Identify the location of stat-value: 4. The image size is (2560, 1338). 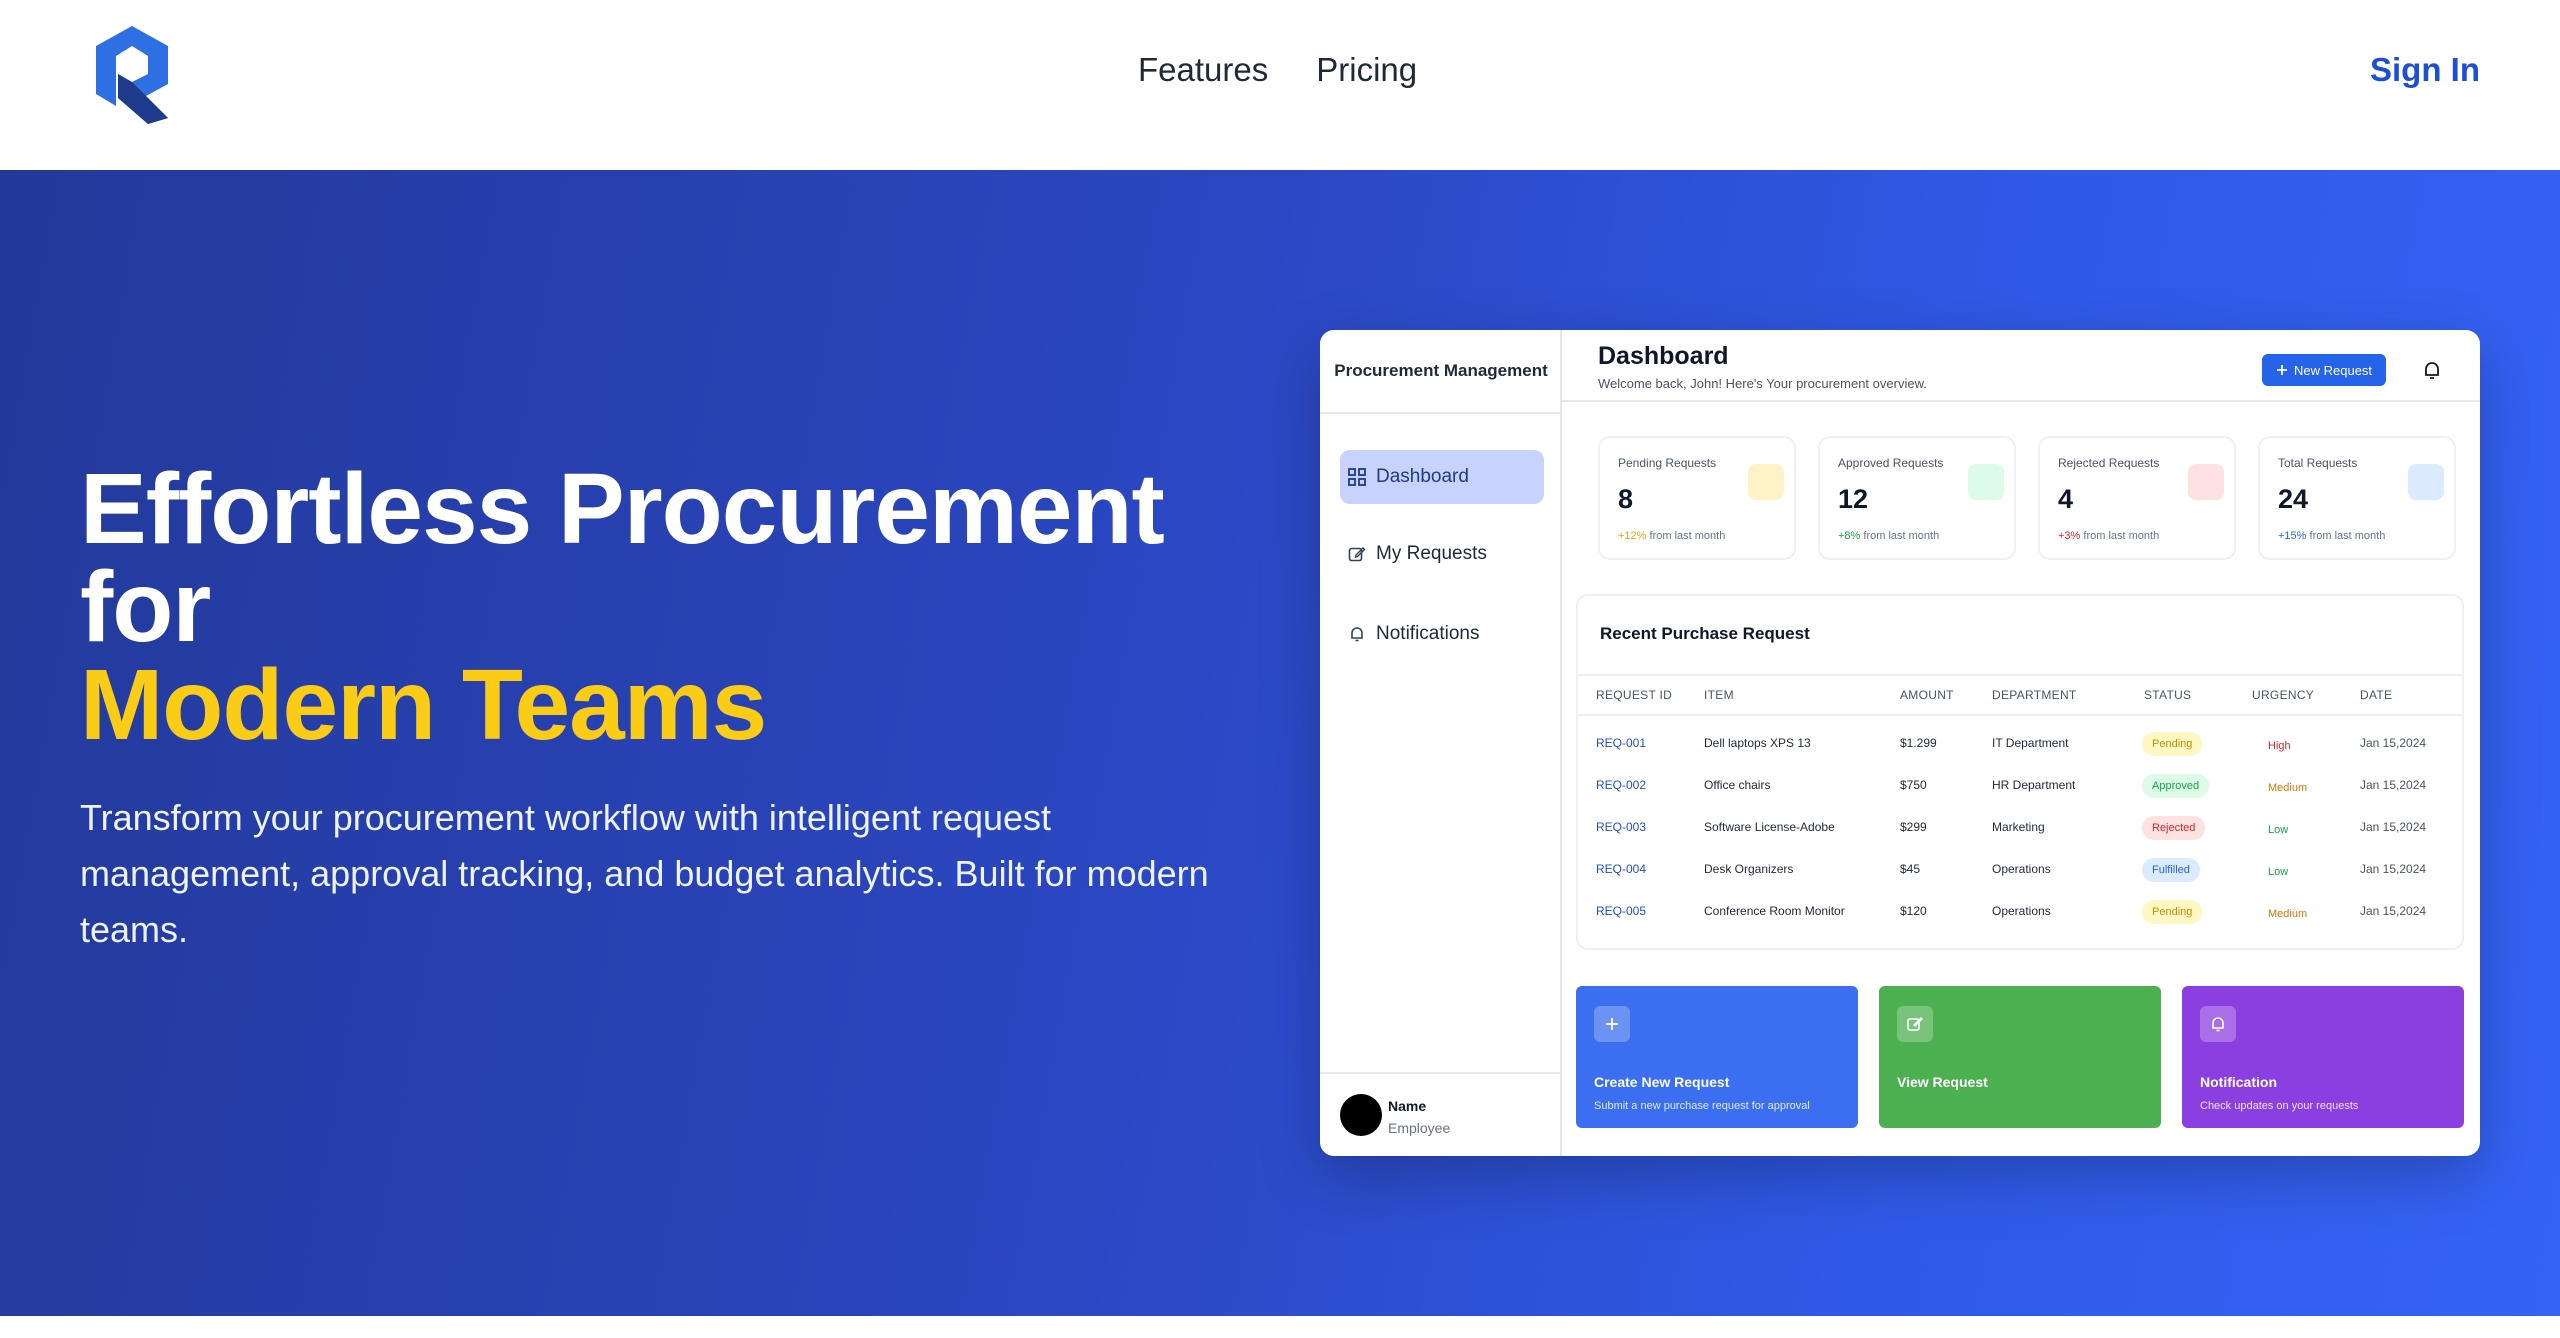
(2066, 499).